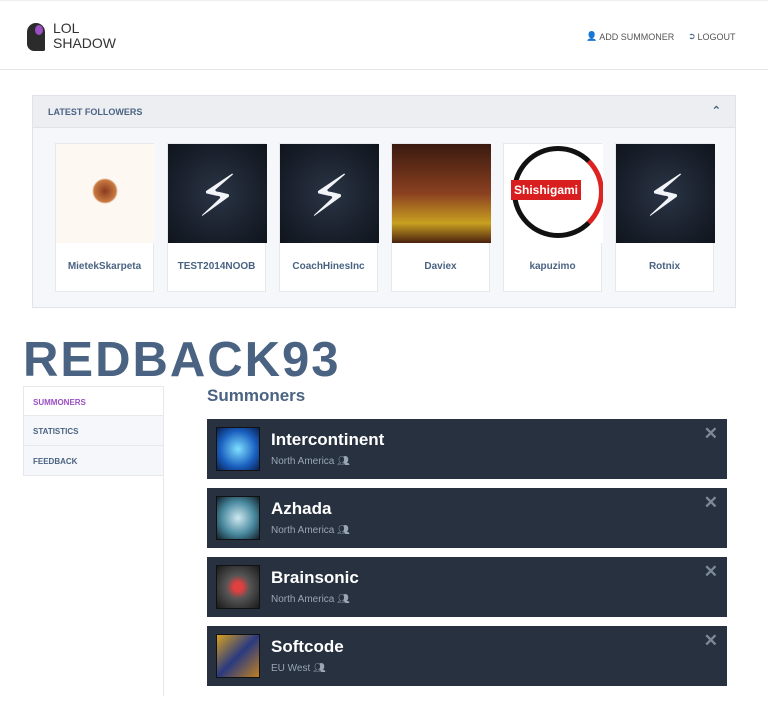 This screenshot has width=768, height=720. Describe the element at coordinates (664, 266) in the screenshot. I see `follower-name: Rotnix` at that location.